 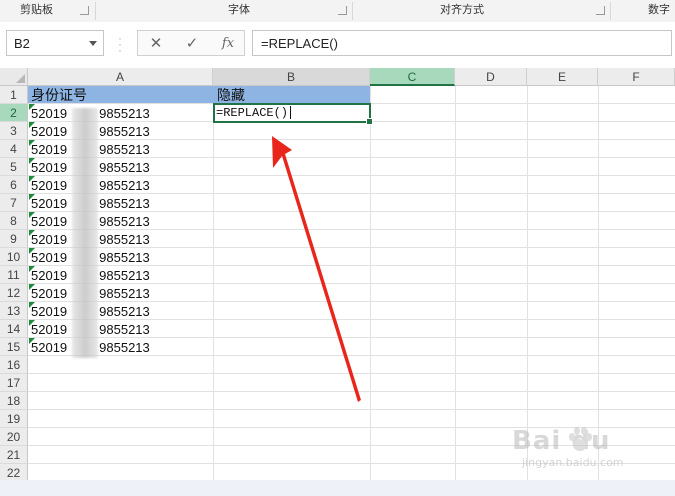 I want to click on row-header-2: 2, so click(x=14, y=113).